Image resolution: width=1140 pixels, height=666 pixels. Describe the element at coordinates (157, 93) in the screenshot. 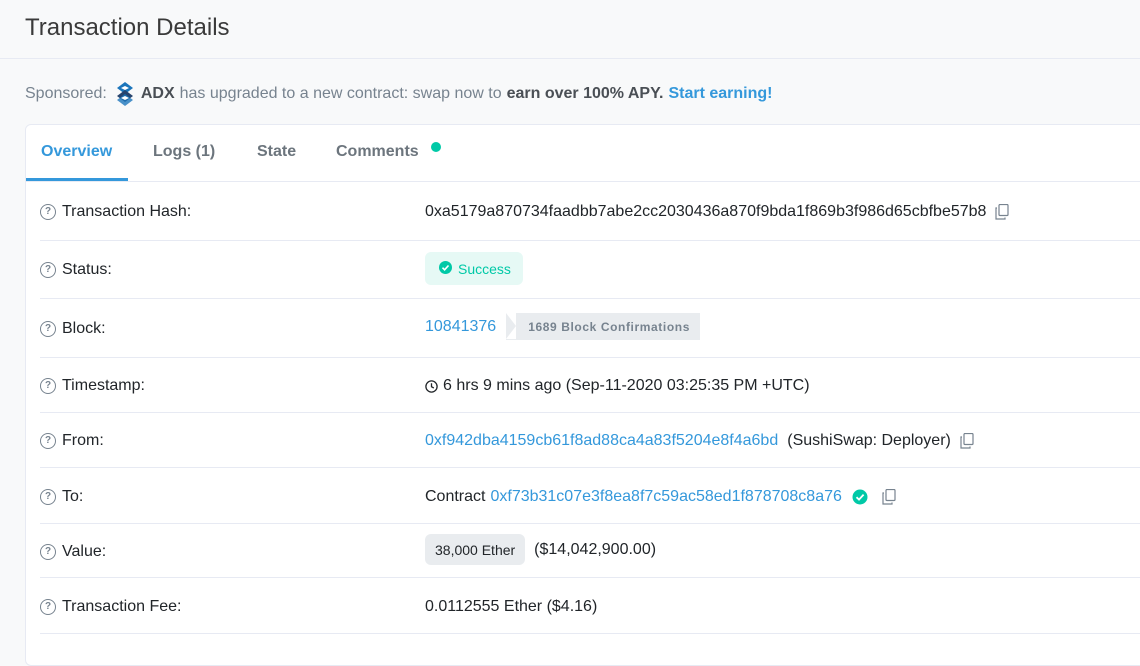

I see `sponsor-brand: ADX` at that location.